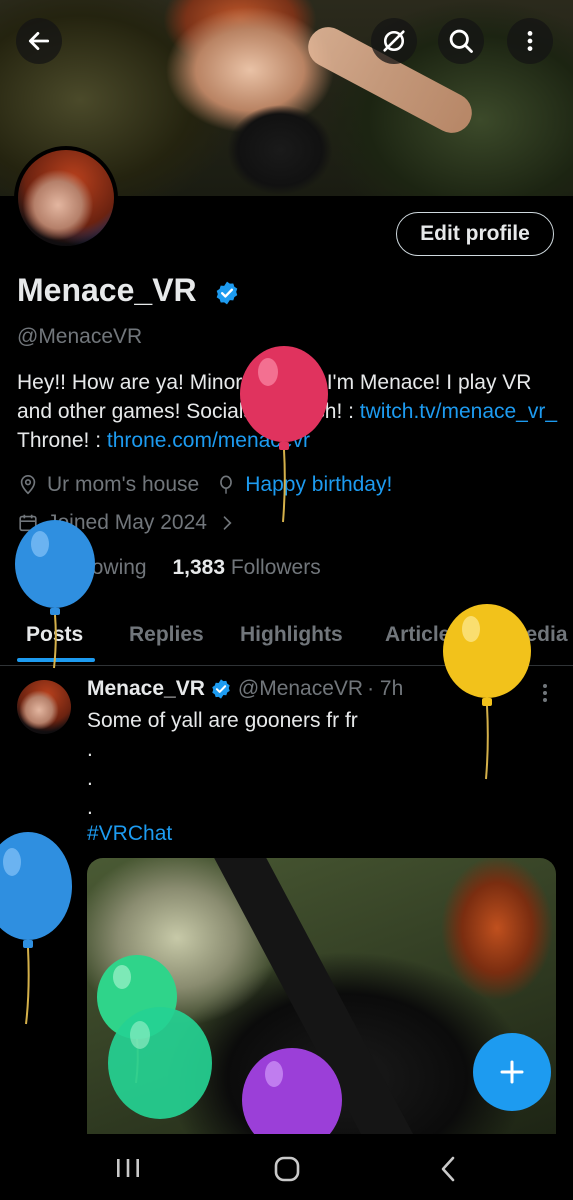  I want to click on profile-meta-row: Ur mom's house Happy birthday!, so click(204, 485).